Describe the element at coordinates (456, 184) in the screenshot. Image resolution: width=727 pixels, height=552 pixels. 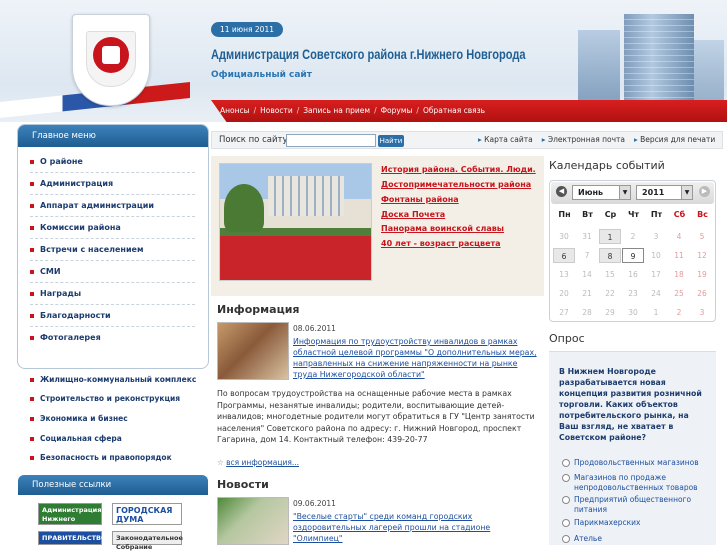
I see `landmarks-link: Достопримечательности района` at that location.